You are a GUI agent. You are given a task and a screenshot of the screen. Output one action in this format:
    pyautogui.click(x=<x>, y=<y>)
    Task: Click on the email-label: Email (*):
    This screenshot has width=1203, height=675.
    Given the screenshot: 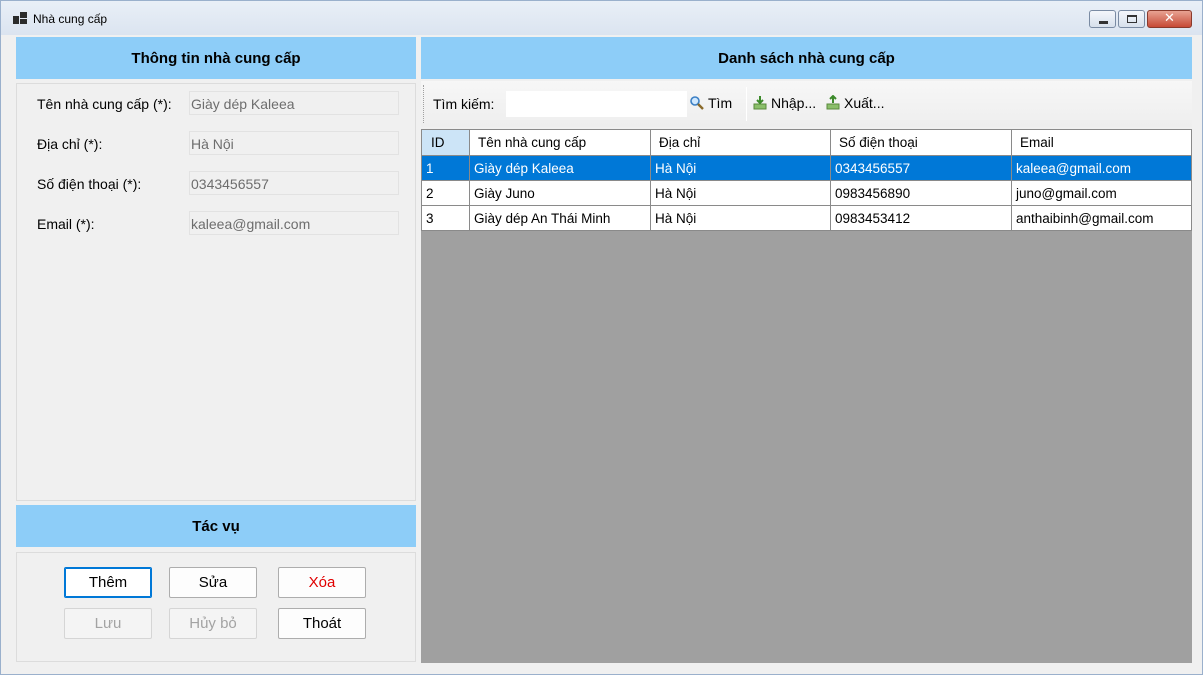 What is the action you would take?
    pyautogui.click(x=66, y=224)
    